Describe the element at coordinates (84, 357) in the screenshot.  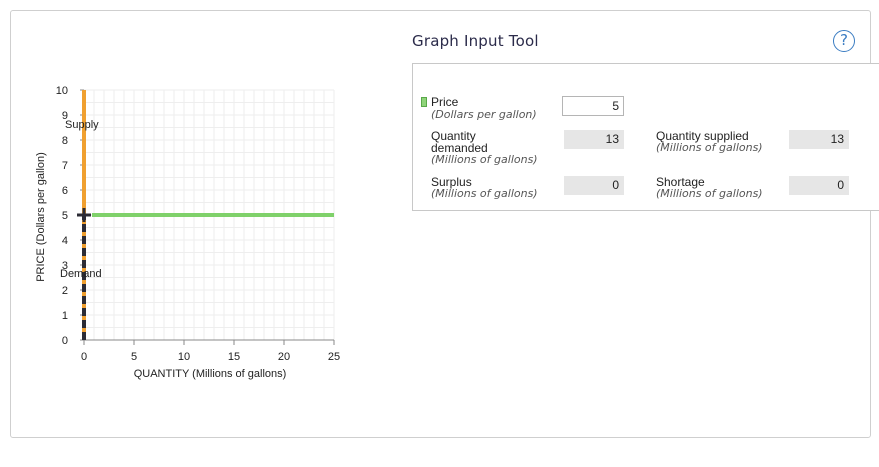
I see `x-tick-label: 0` at that location.